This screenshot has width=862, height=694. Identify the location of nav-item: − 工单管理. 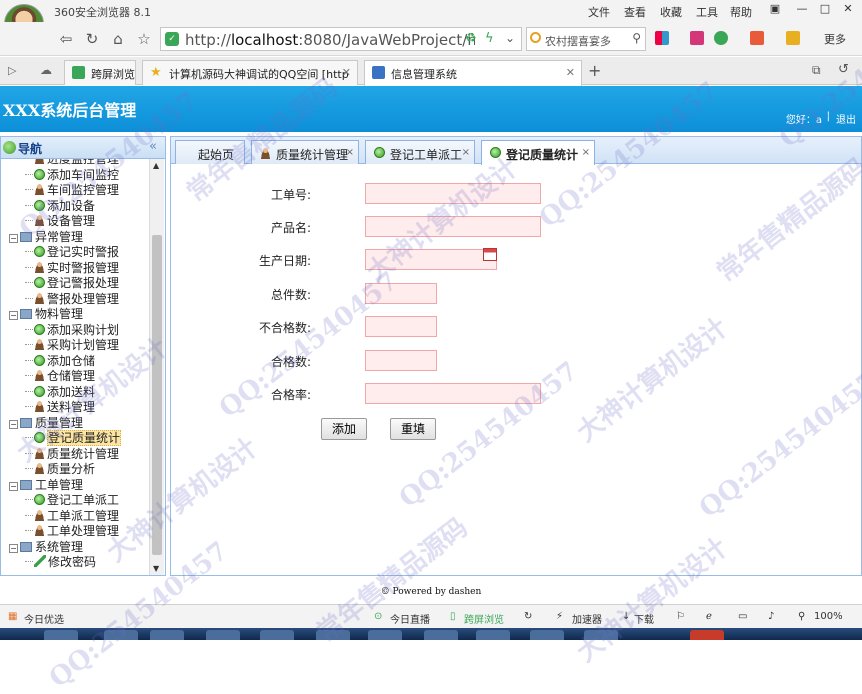
(46, 485).